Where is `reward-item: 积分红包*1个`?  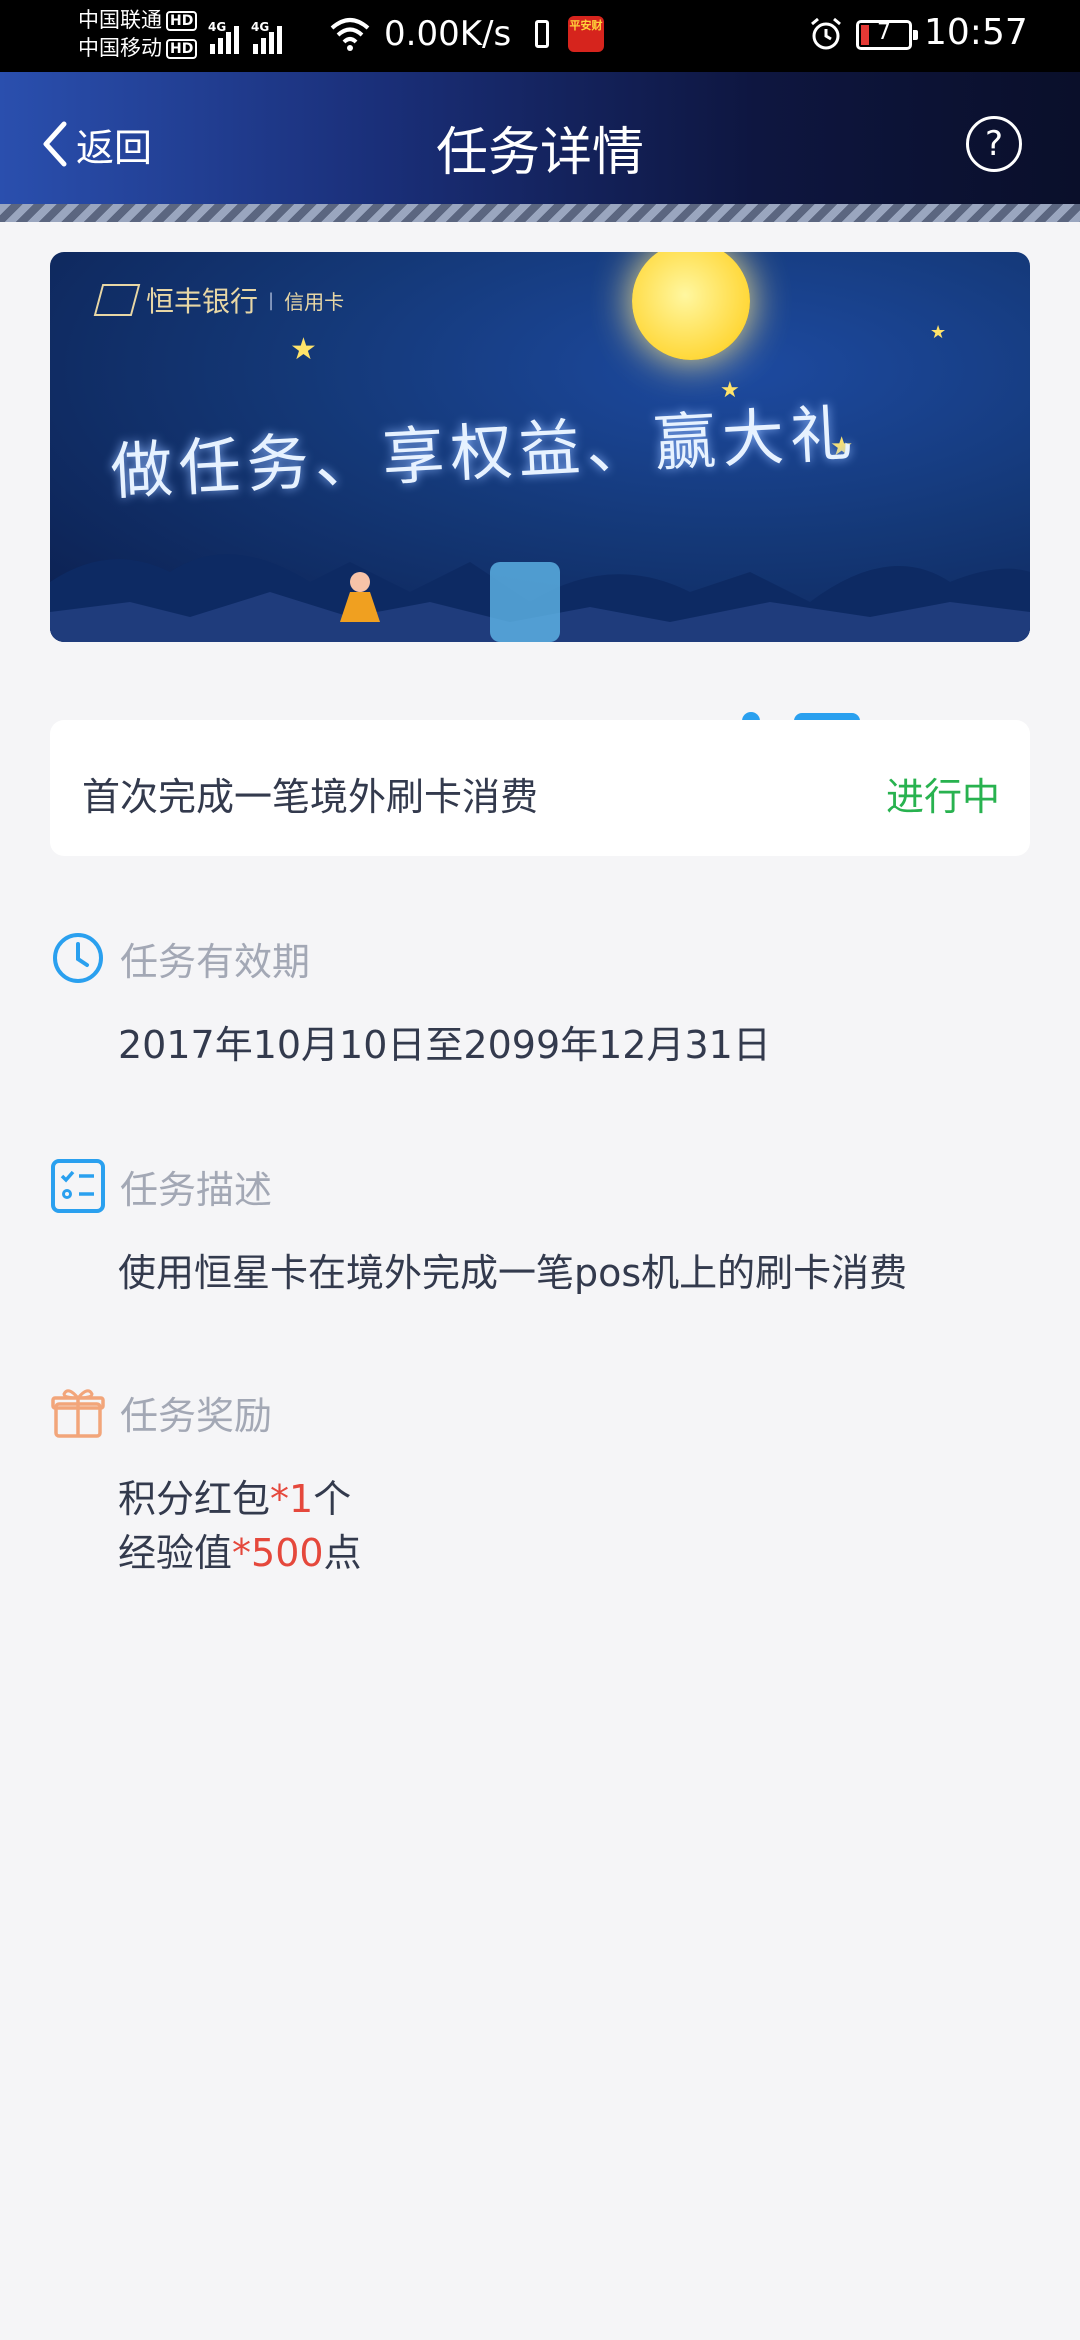
reward-item: 积分红包*1个 is located at coordinates (235, 1499).